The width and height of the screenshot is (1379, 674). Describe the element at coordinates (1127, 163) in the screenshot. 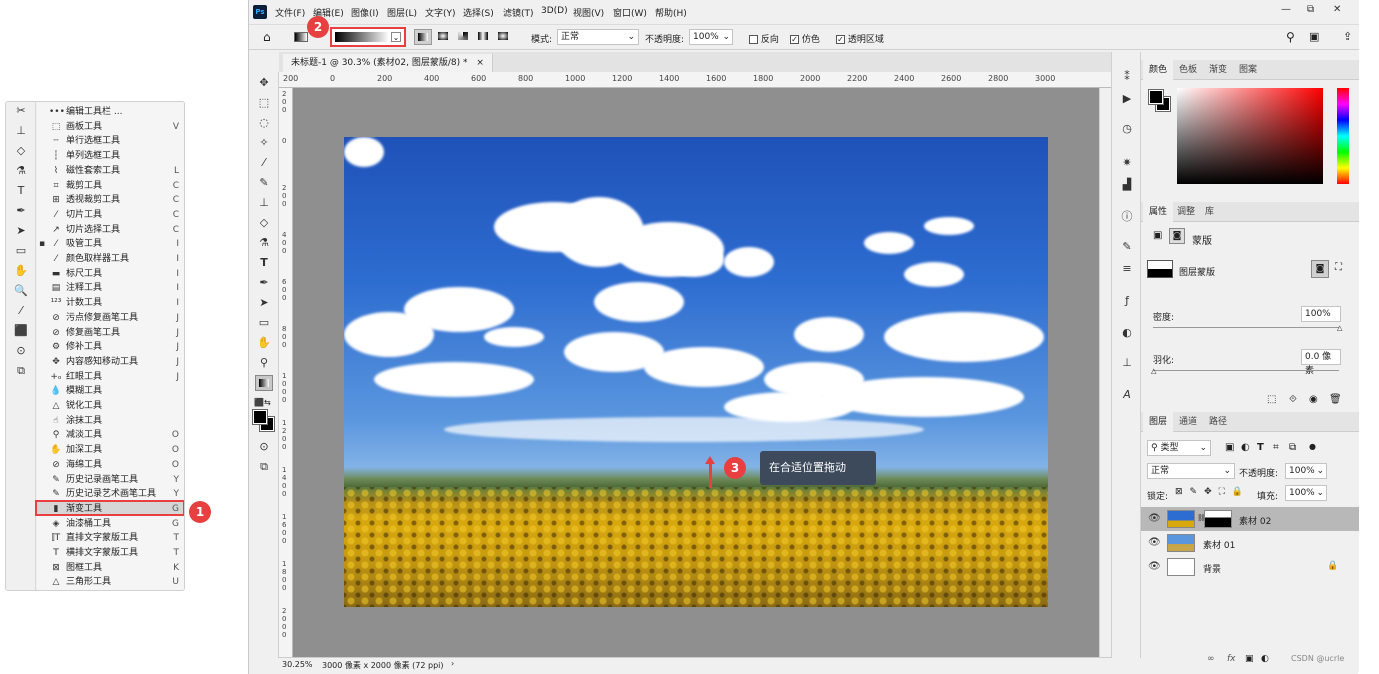

I see `adjustments-icon: ✷` at that location.